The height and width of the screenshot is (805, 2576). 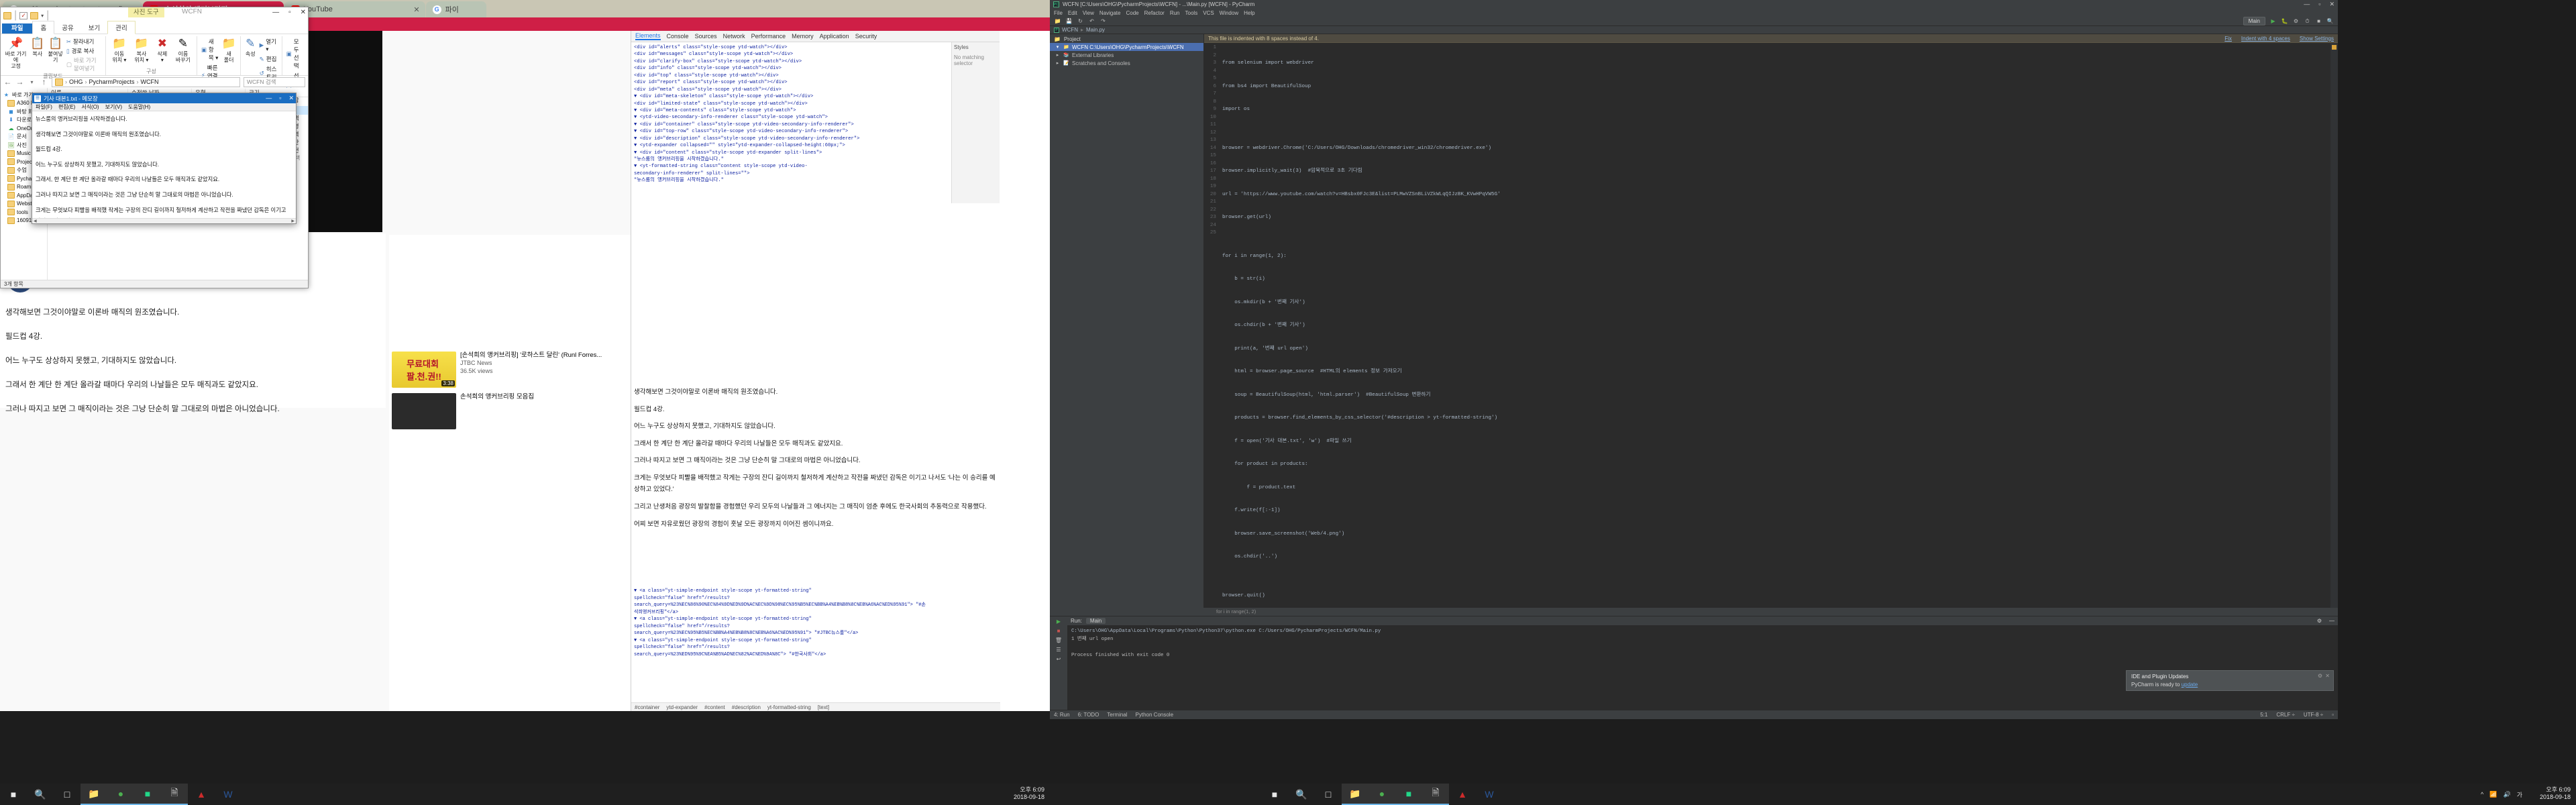 What do you see at coordinates (678, 36) in the screenshot?
I see `tab-console: Console` at bounding box center [678, 36].